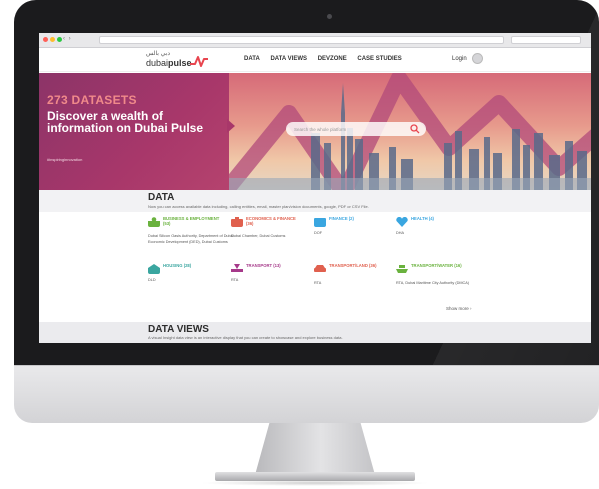 The width and height of the screenshot is (599, 489). What do you see at coordinates (158, 54) in the screenshot?
I see `logo-arabic-text: دبي بالس` at bounding box center [158, 54].